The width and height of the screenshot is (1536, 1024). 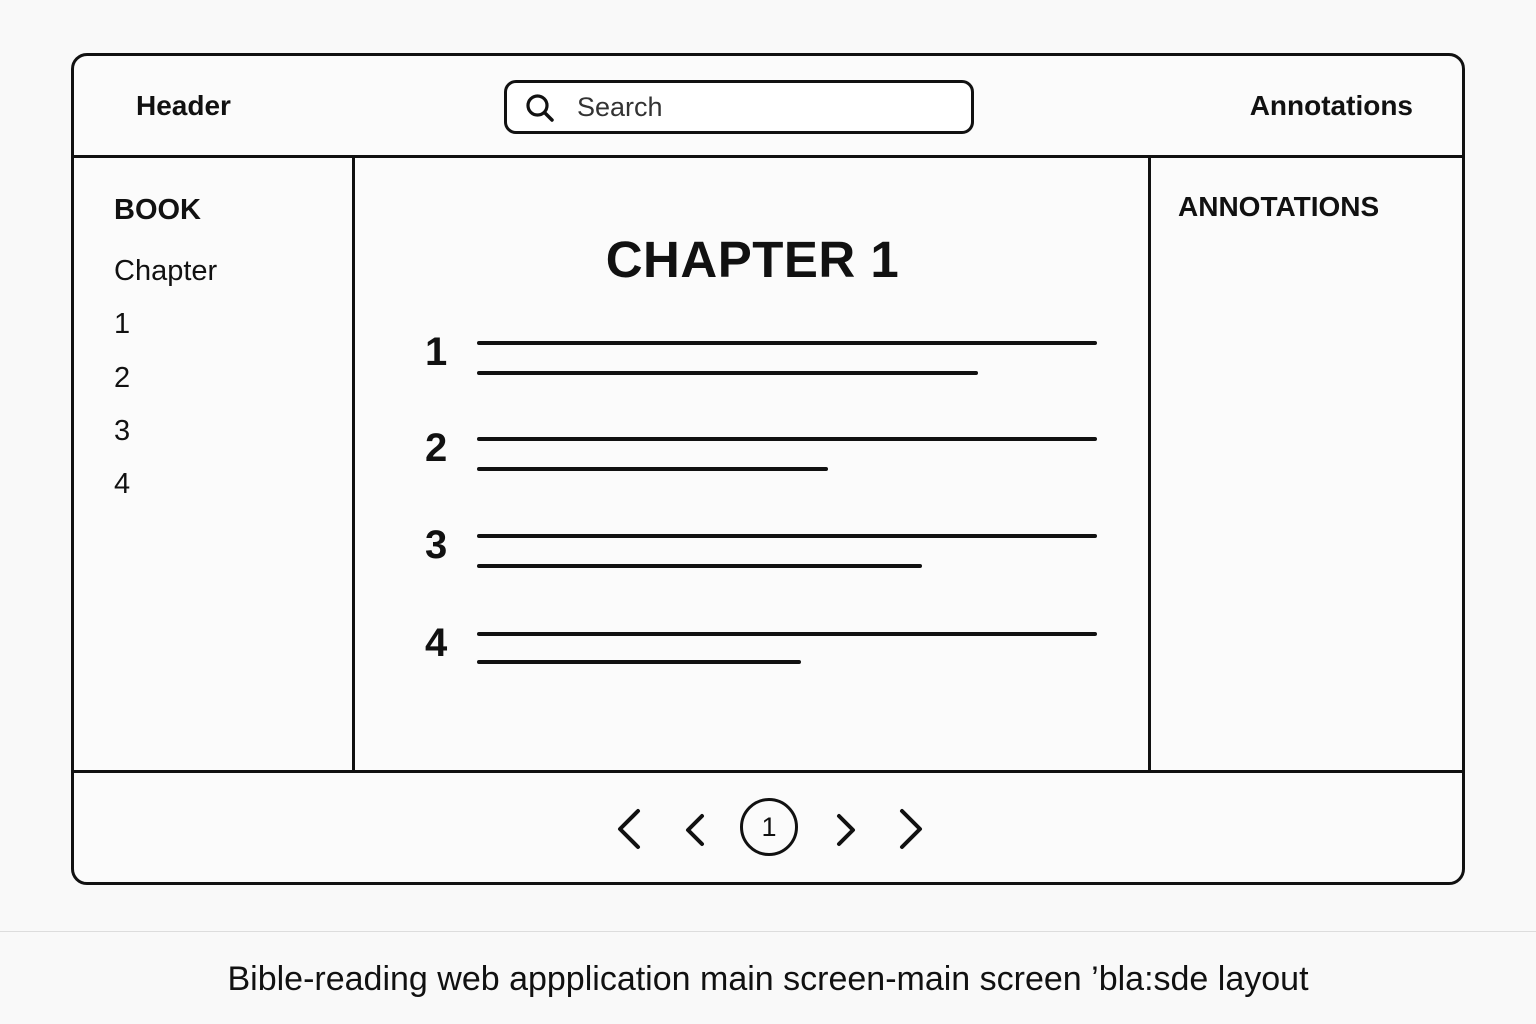 What do you see at coordinates (629, 829) in the screenshot?
I see `first-page-icon` at bounding box center [629, 829].